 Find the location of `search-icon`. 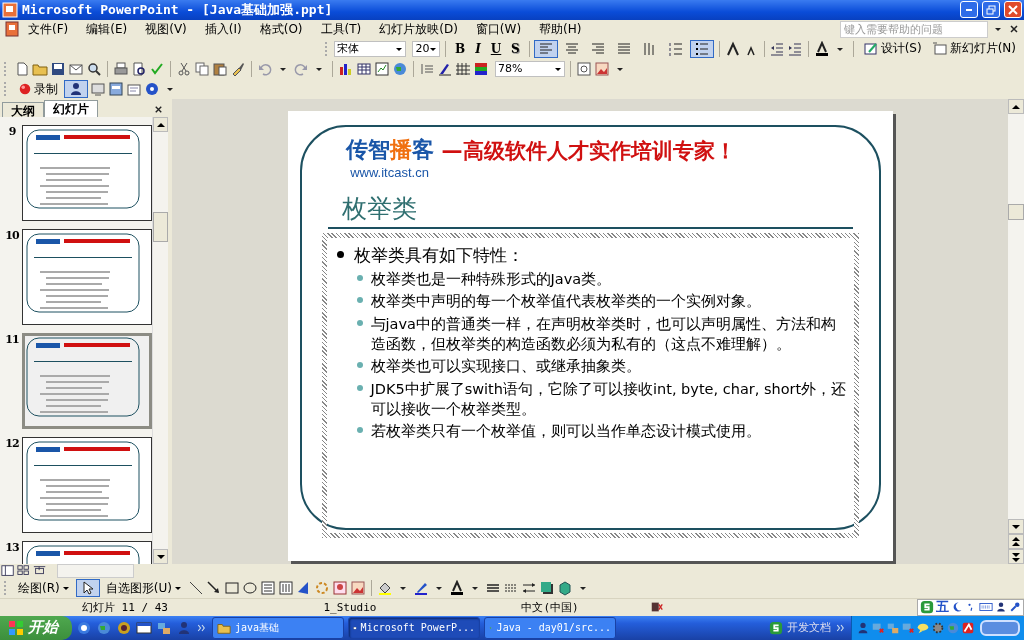

search-icon is located at coordinates (94, 69).